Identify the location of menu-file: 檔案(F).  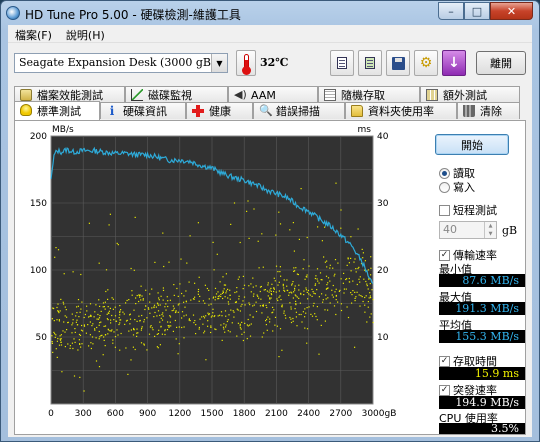
(33, 33).